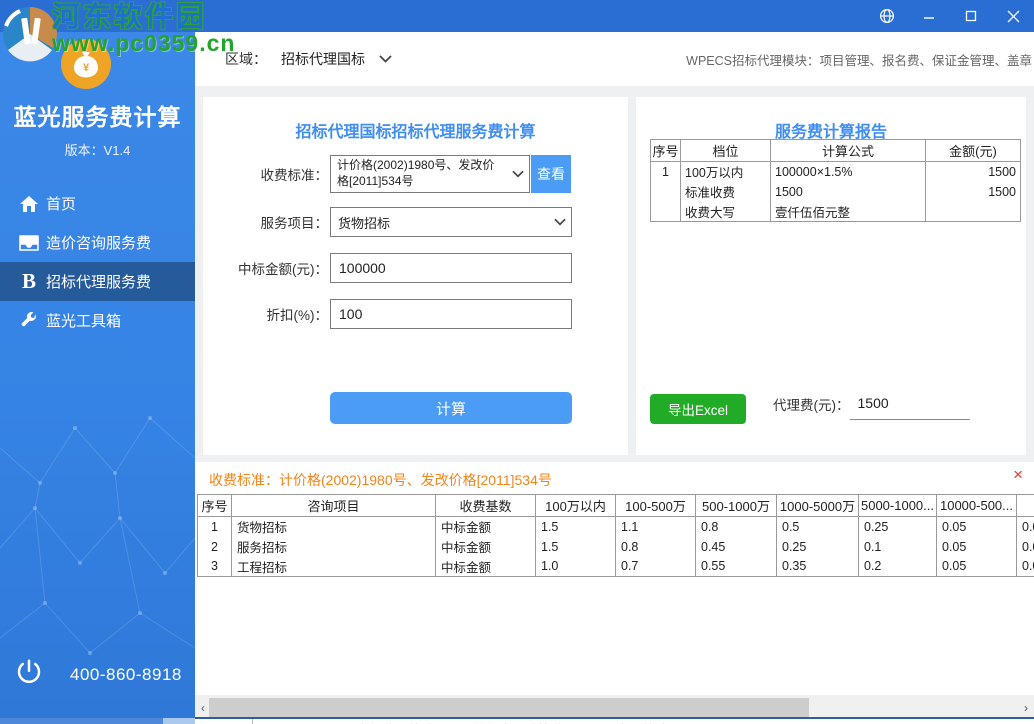 This screenshot has height=724, width=1034. I want to click on region-select: 招标代理国标, so click(336, 59).